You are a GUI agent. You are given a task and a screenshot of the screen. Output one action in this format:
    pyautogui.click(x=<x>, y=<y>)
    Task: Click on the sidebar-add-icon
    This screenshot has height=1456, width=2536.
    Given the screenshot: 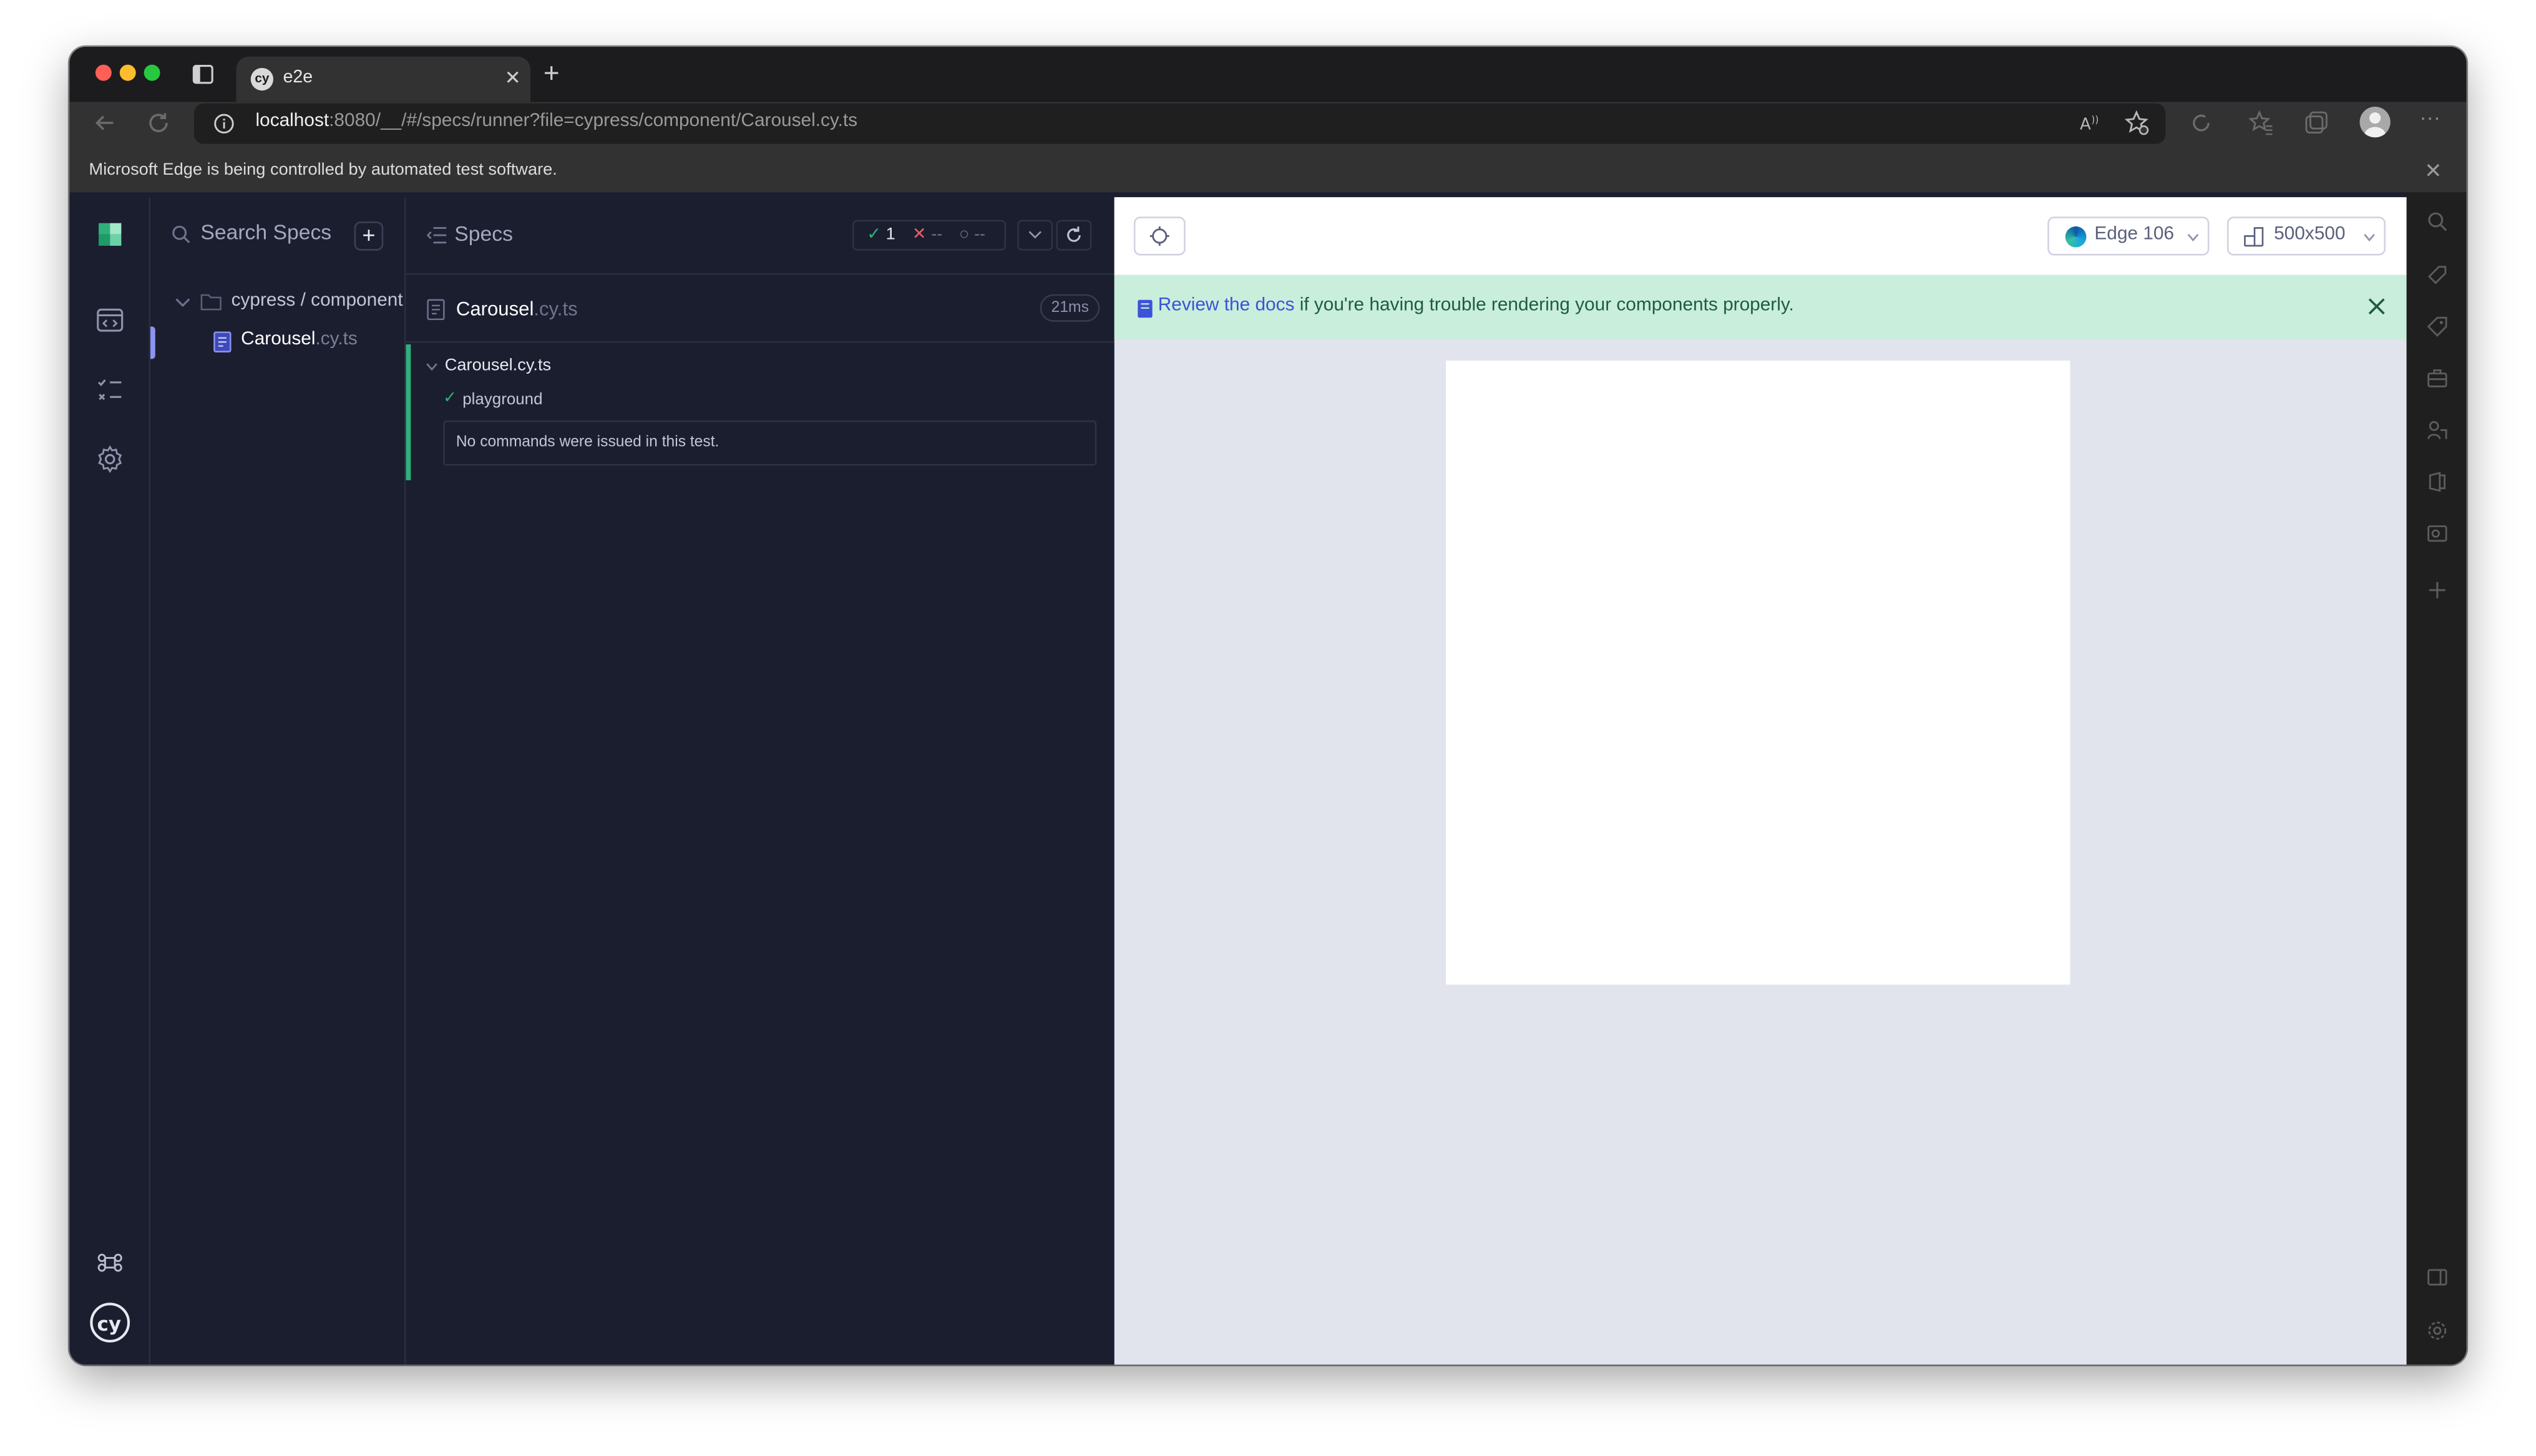 What is the action you would take?
    pyautogui.click(x=2437, y=590)
    